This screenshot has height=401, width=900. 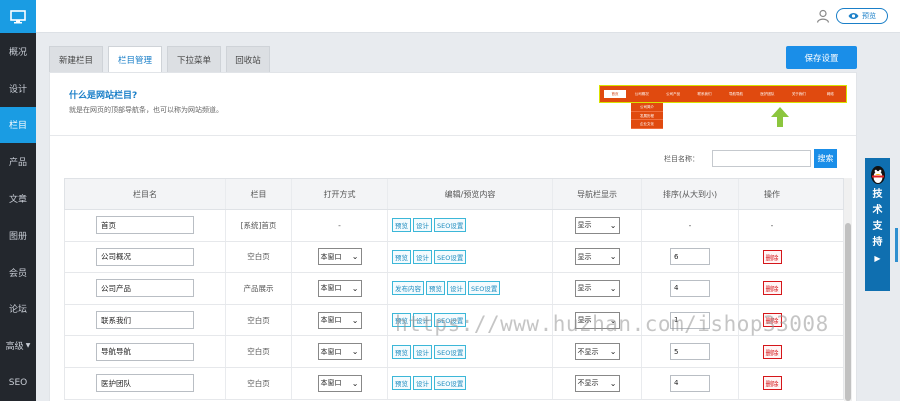 I want to click on table-row: 医护团队 空白页 本窗口 ⌄ 预览 设计 SEO设置 不显示 ⌄ 4 删除, so click(x=454, y=383).